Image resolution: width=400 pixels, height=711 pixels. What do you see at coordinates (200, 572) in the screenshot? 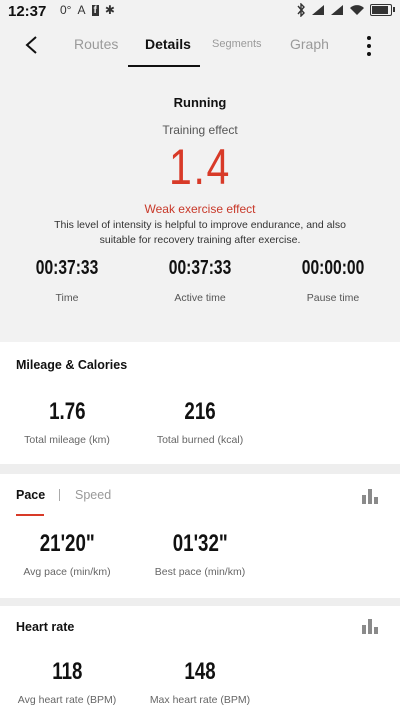
I see `stat-label: Best pace (min/km)` at bounding box center [200, 572].